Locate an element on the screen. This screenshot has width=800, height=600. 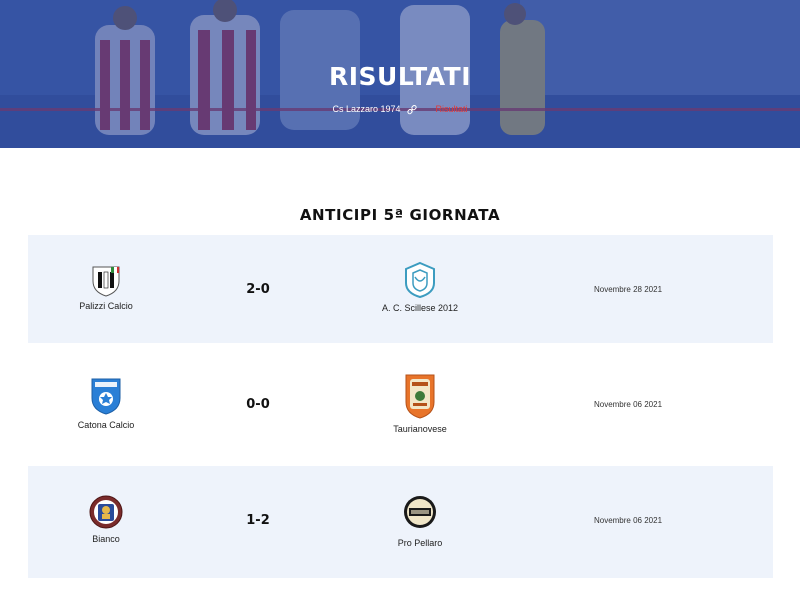
breadcrumb-home-link: Cs Lazzaro 1974 is located at coordinates (366, 109).